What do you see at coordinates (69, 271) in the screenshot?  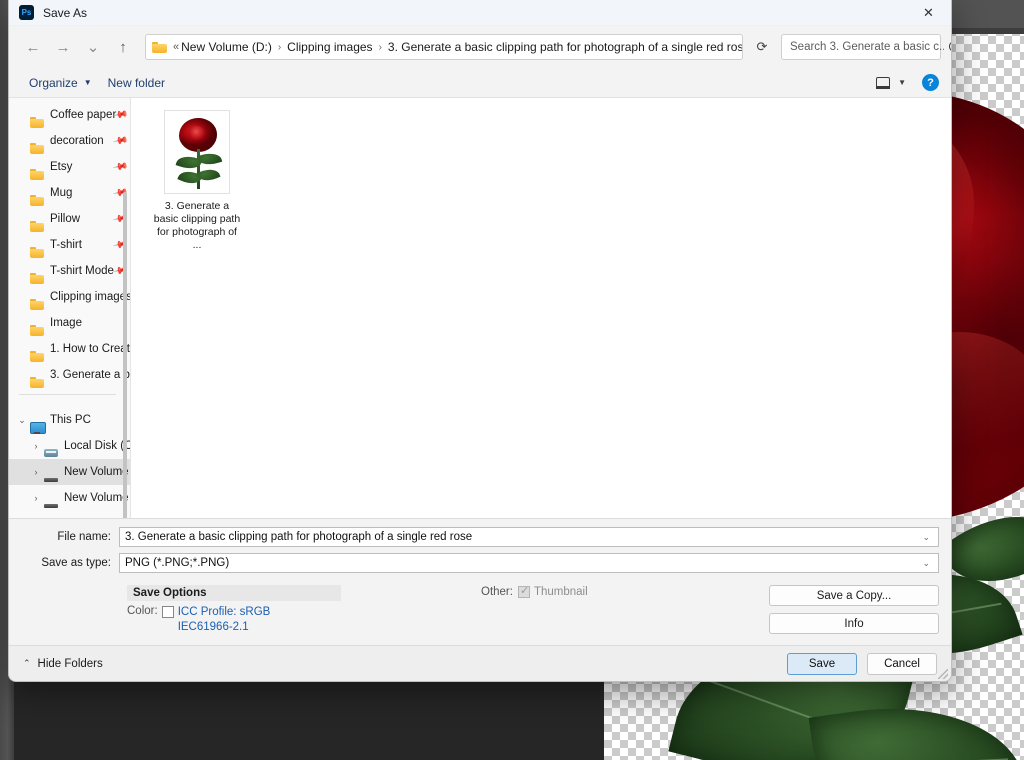 I see `nav-item-t-shirt-mode: T-shirt Mode 📌` at bounding box center [69, 271].